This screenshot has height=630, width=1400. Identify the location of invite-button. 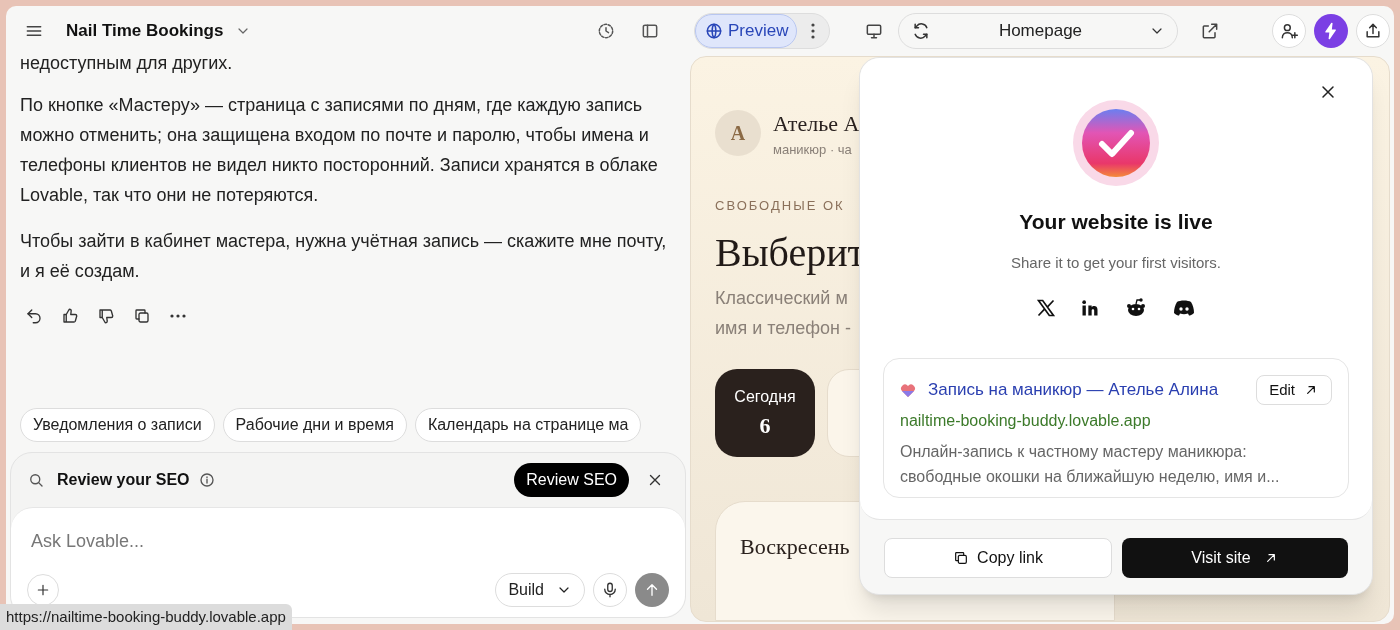
(1289, 31).